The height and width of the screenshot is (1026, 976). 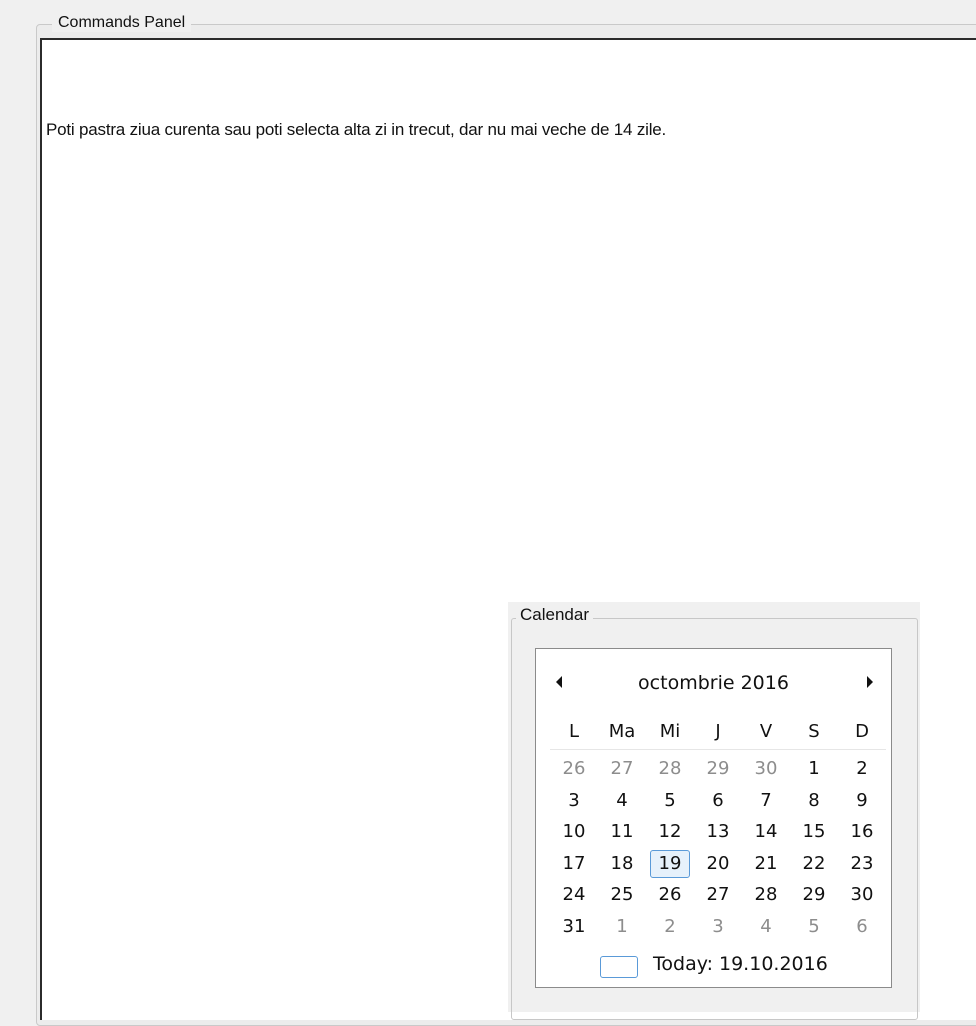 I want to click on day-number: 15, so click(x=814, y=831).